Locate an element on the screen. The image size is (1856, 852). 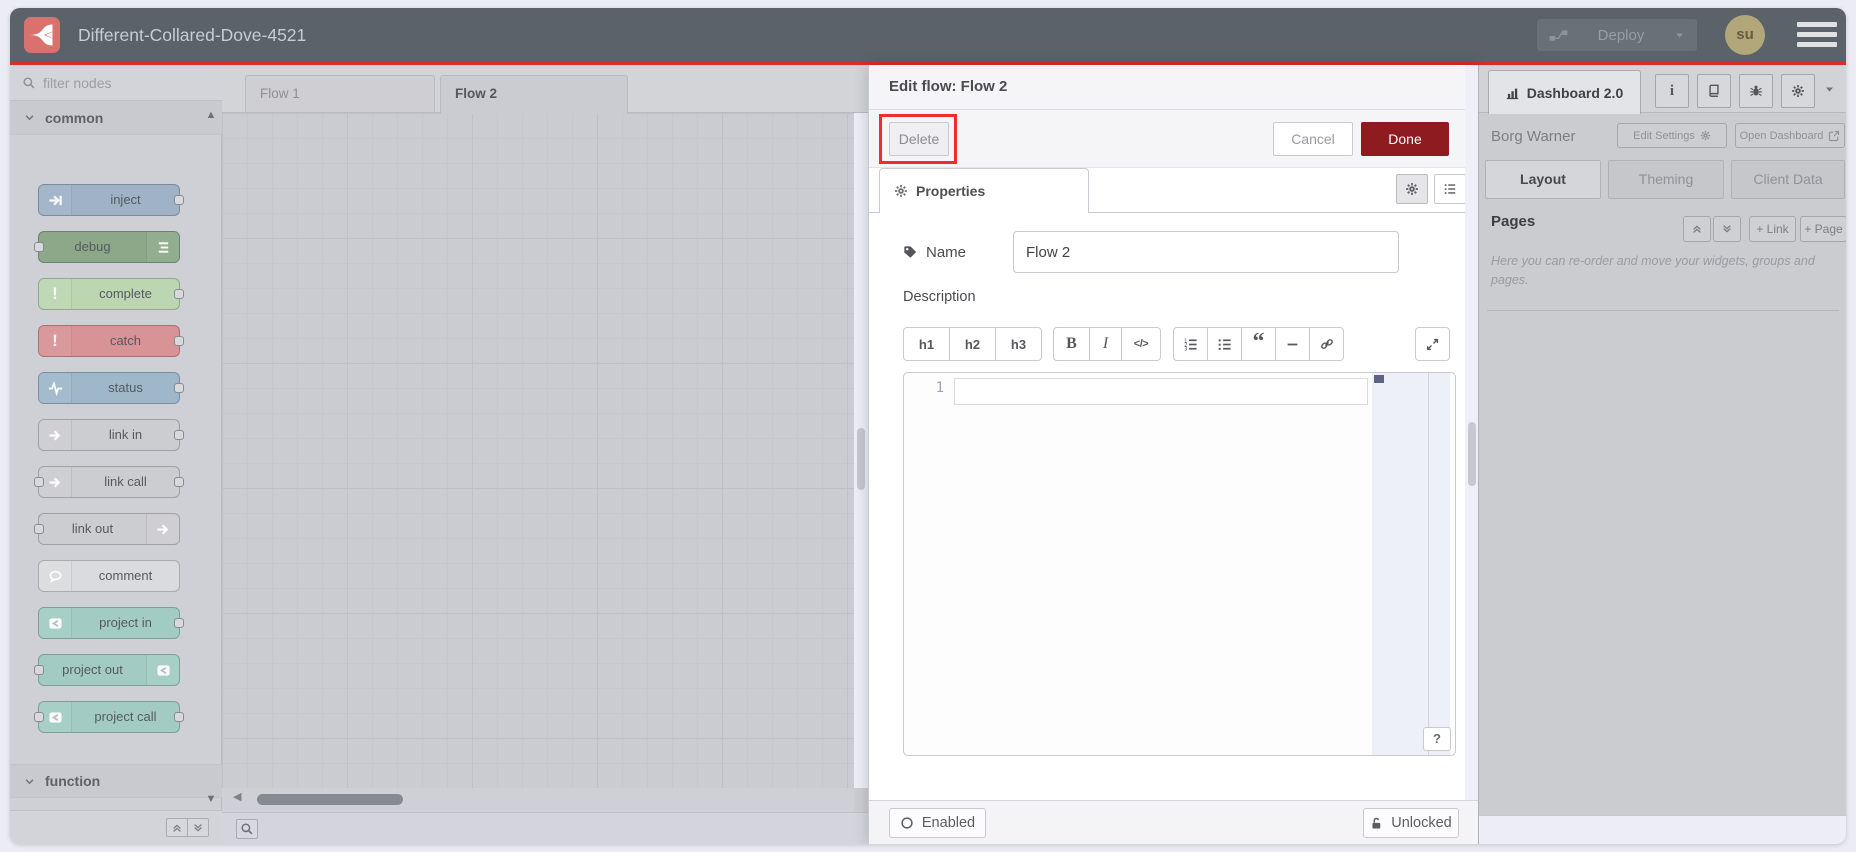
add-page-button: + Page is located at coordinates (1823, 229).